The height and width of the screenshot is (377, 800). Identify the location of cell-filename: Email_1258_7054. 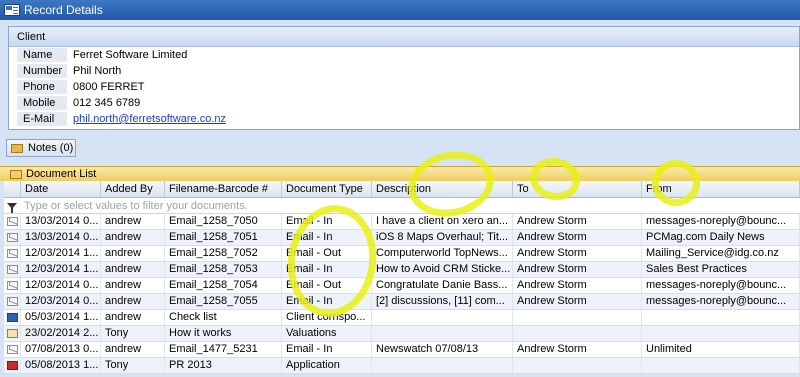
(223, 285).